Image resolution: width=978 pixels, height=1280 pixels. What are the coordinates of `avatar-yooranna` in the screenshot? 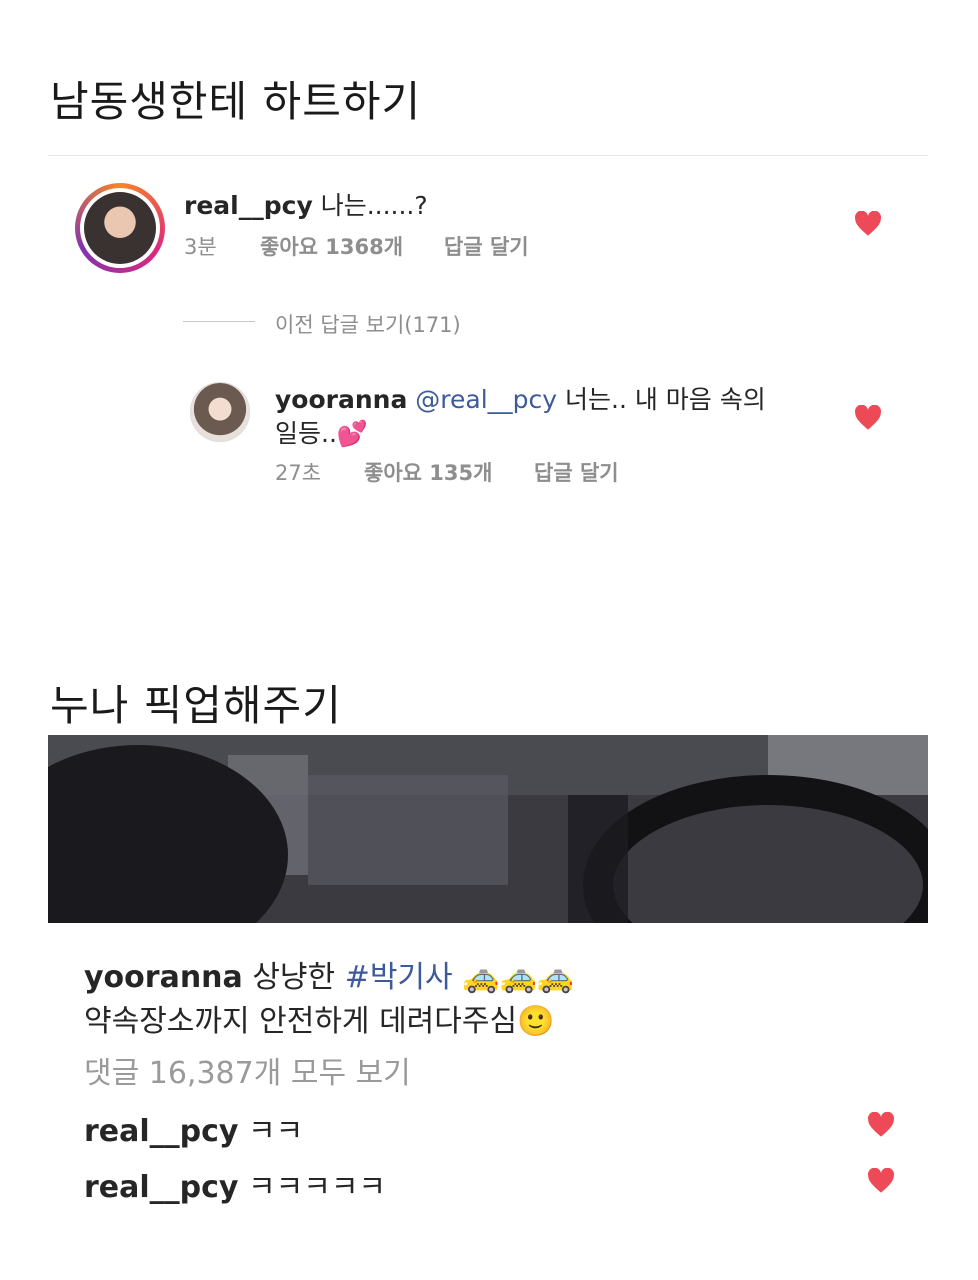 It's located at (220, 412).